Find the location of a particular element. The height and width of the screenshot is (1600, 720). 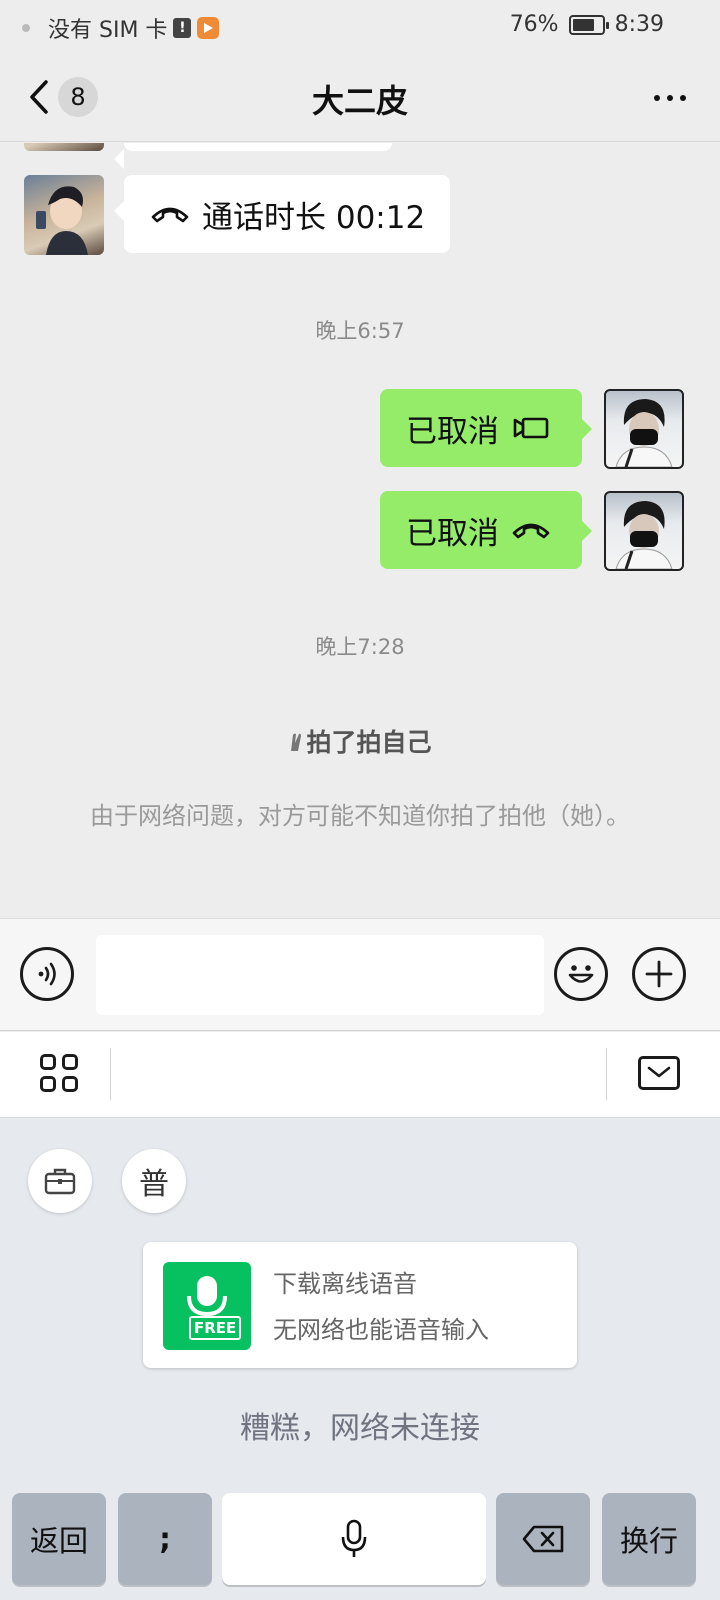

offline-voice-download-card: FREE 下载离线语音 无网络也能语音输入 is located at coordinates (360, 1305).